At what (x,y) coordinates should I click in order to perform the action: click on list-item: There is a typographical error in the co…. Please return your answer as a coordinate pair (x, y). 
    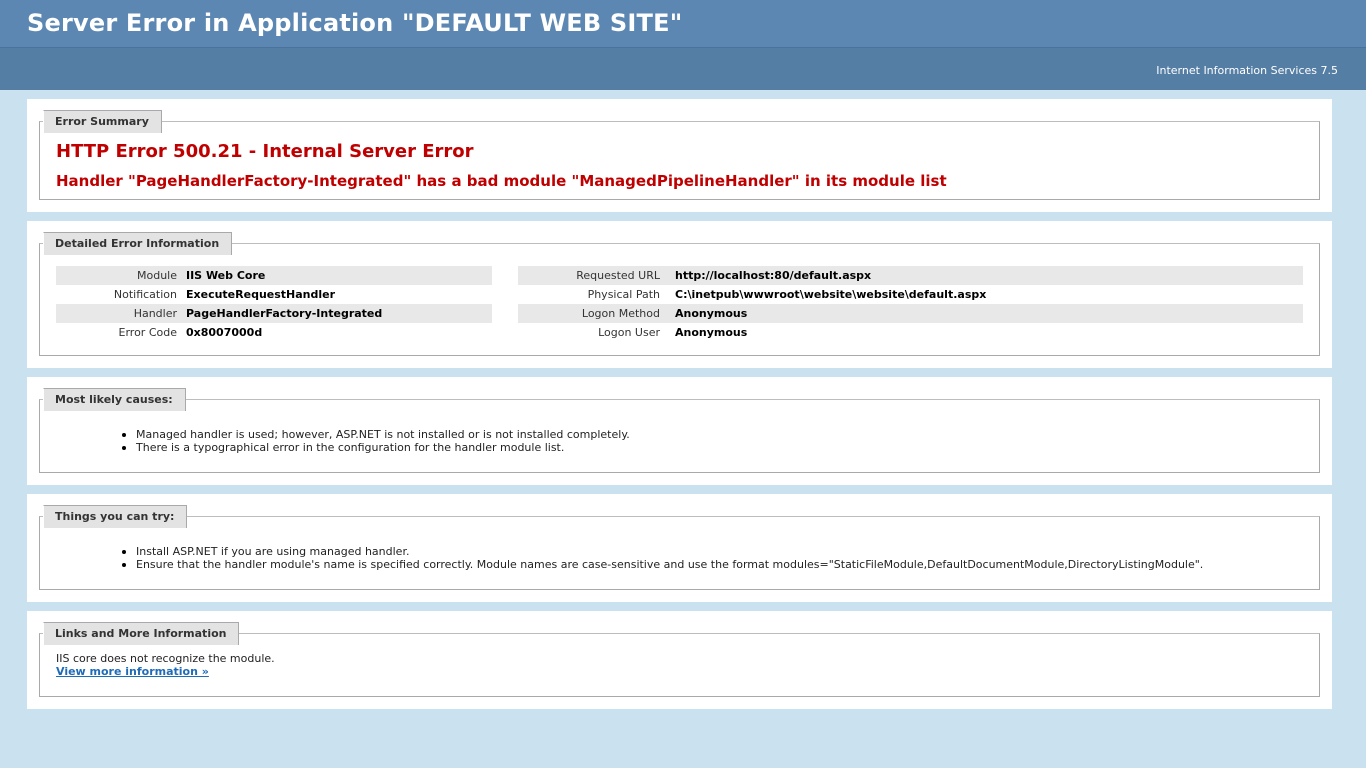
    Looking at the image, I should click on (376, 447).